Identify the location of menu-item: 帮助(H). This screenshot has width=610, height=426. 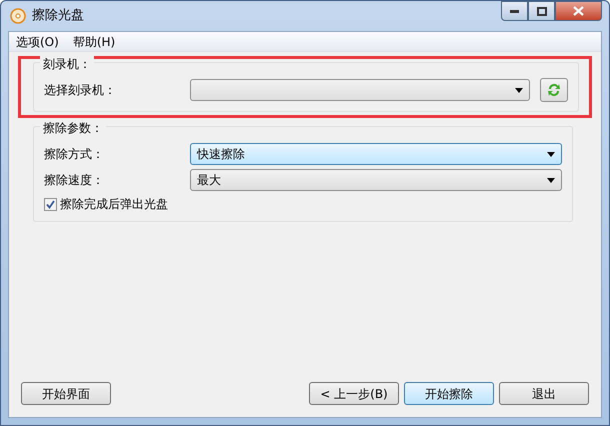
(94, 41).